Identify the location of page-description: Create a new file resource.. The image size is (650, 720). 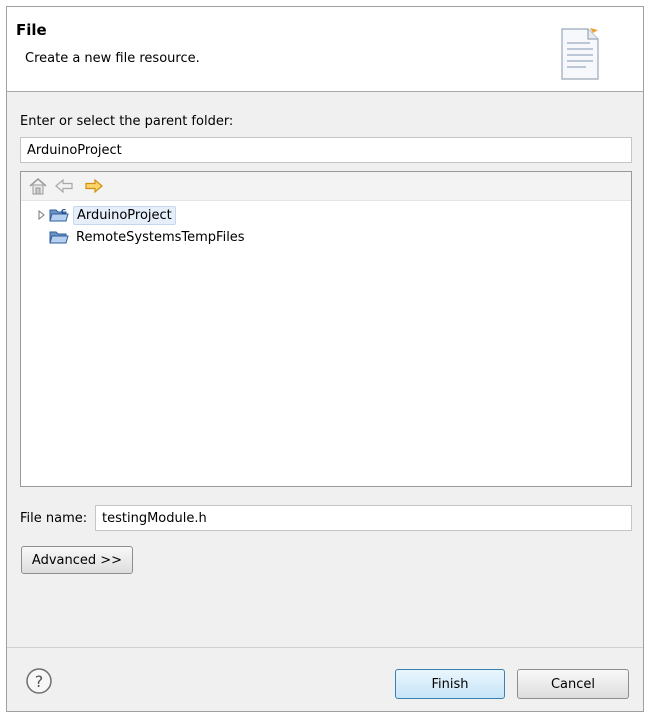
(112, 58).